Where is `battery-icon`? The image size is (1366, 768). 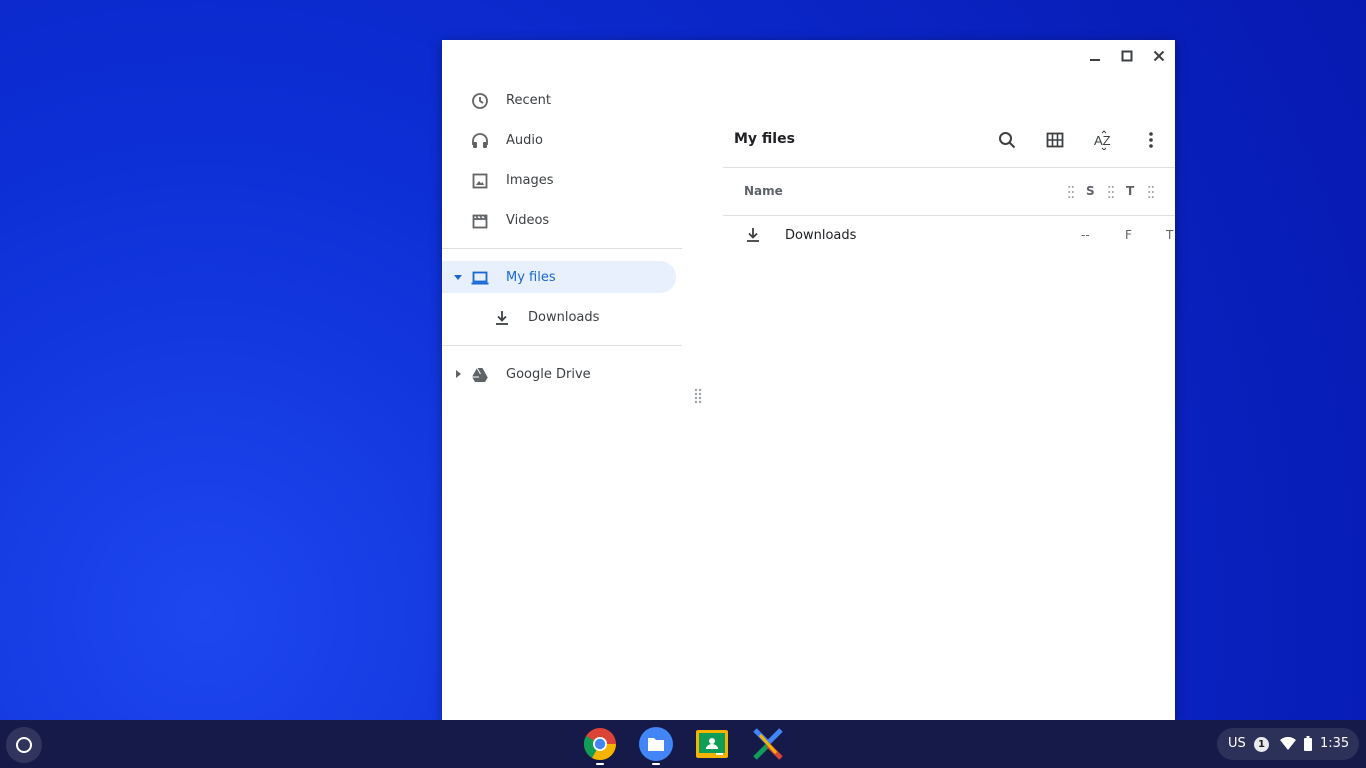 battery-icon is located at coordinates (1308, 743).